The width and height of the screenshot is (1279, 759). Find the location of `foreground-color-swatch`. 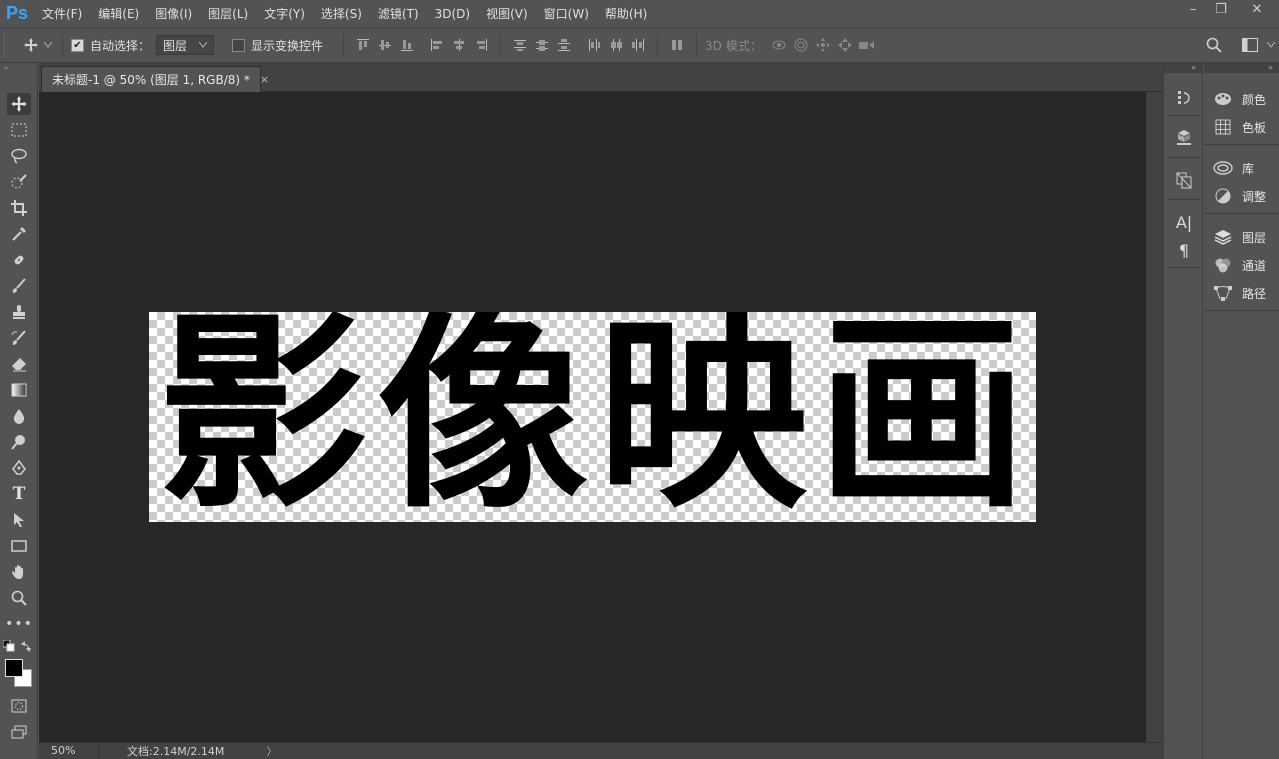

foreground-color-swatch is located at coordinates (14, 668).